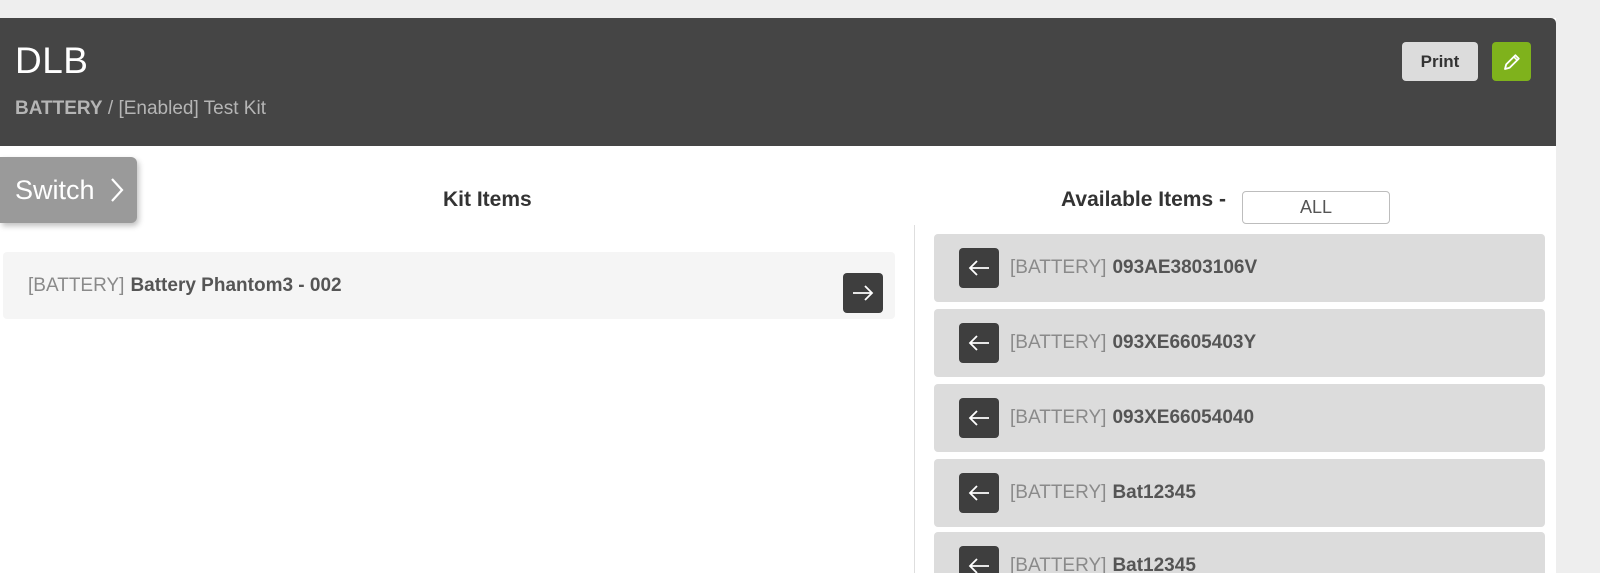  I want to click on arrow-right-icon, so click(863, 293).